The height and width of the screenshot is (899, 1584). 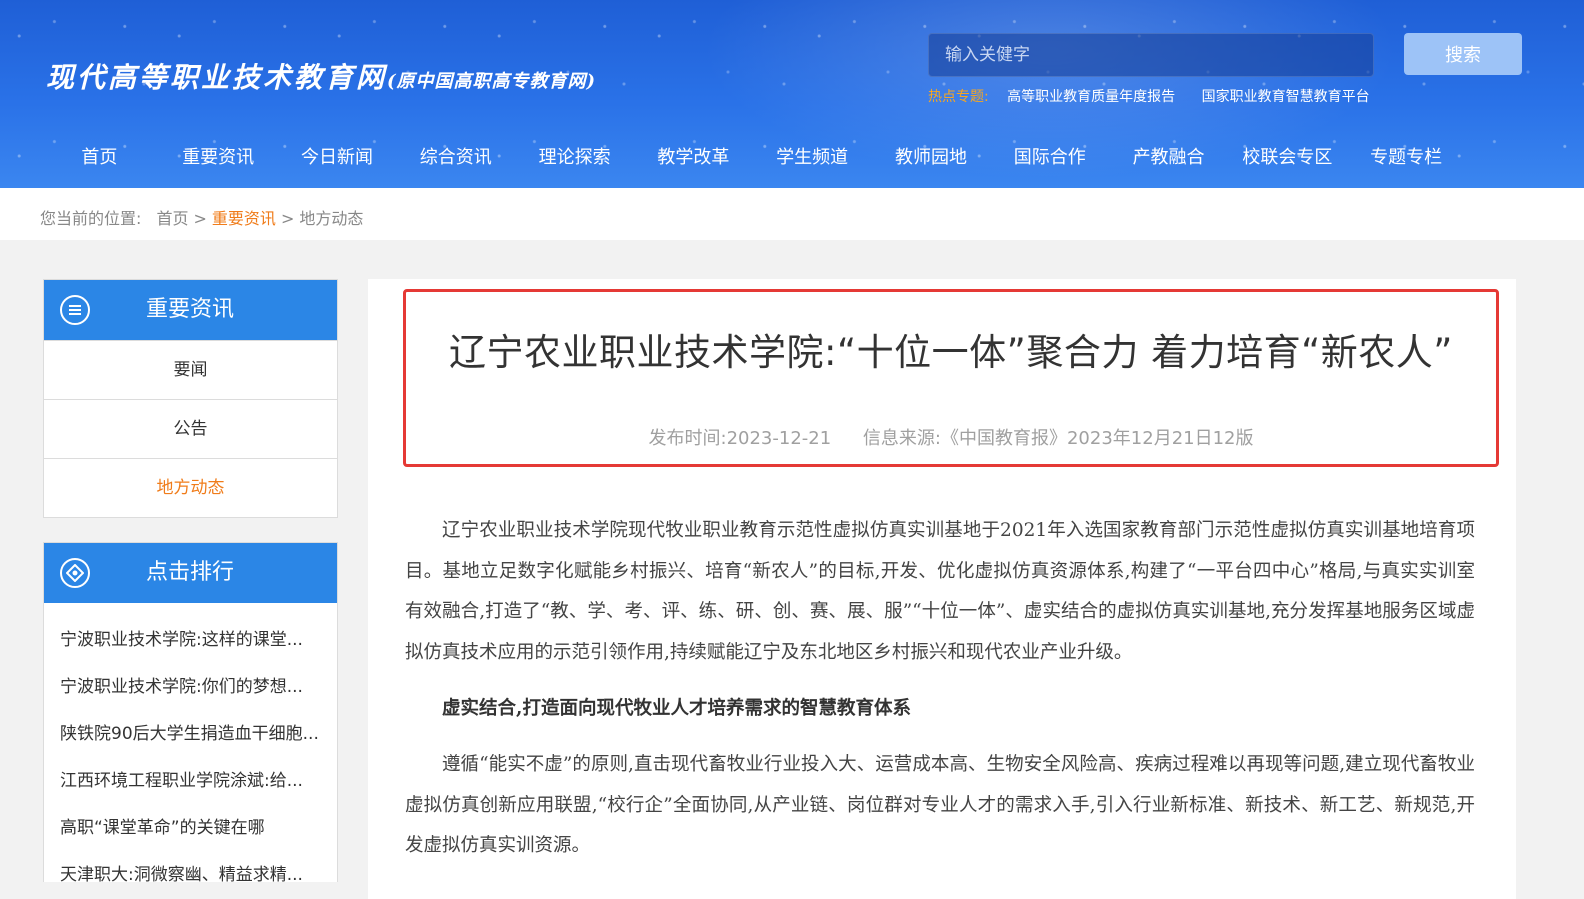 I want to click on hot-topics: 热点专题: 高等职业教育质量年度报告 国家职业教育智慧教育平台, so click(x=1149, y=96).